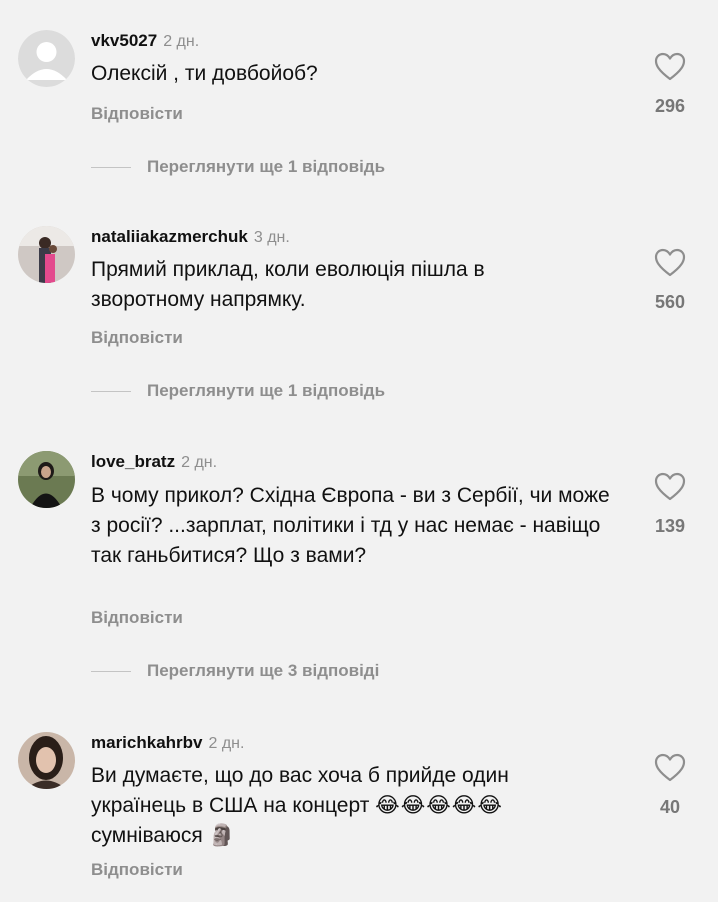 The image size is (718, 902). I want to click on timestamp: 3 дн., so click(271, 237).